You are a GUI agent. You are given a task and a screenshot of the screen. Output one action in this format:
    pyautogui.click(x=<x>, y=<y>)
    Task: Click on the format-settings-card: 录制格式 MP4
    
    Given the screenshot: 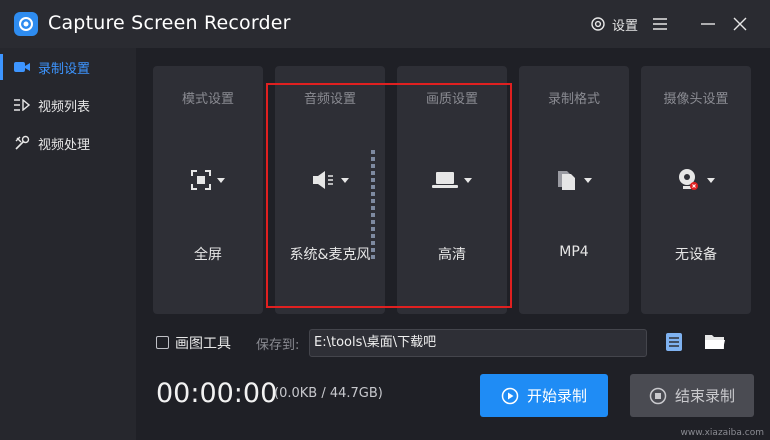 What is the action you would take?
    pyautogui.click(x=574, y=190)
    